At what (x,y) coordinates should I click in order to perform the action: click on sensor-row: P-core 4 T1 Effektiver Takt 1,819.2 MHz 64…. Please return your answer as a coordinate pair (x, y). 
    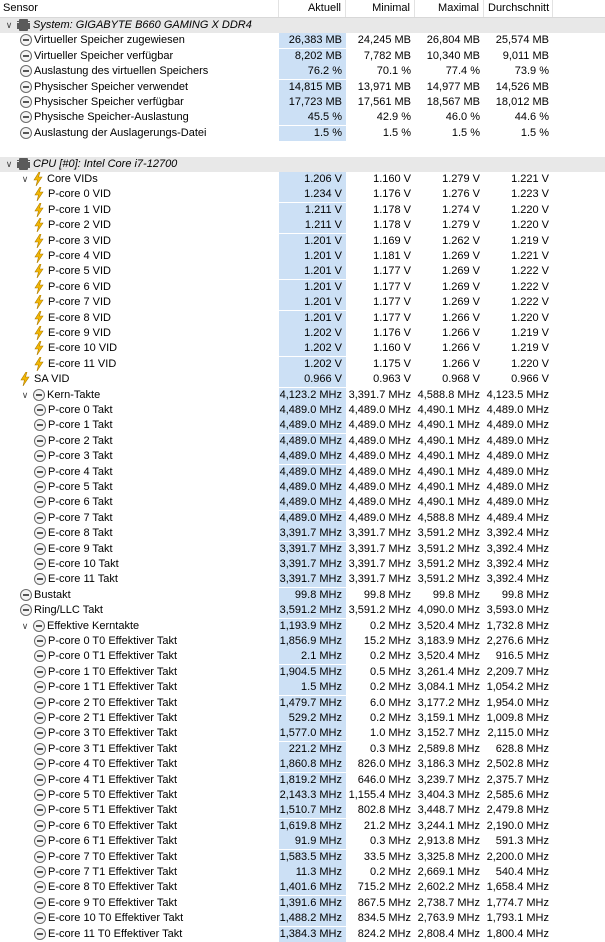
    Looking at the image, I should click on (302, 780).